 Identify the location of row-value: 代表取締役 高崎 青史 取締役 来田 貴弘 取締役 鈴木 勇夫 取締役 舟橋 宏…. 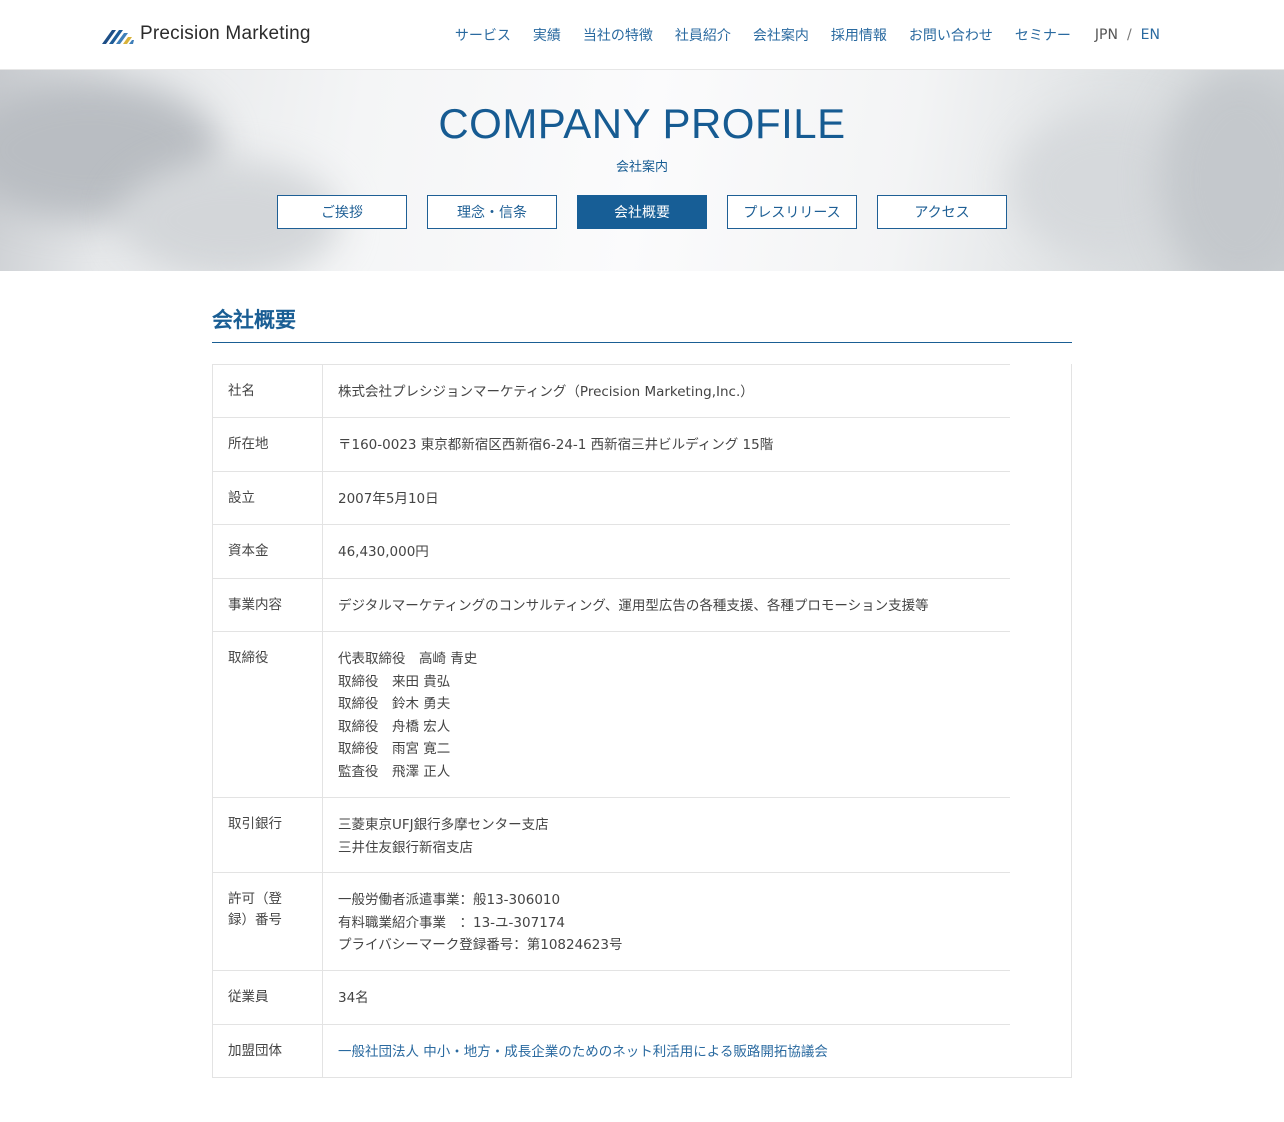
(669, 715).